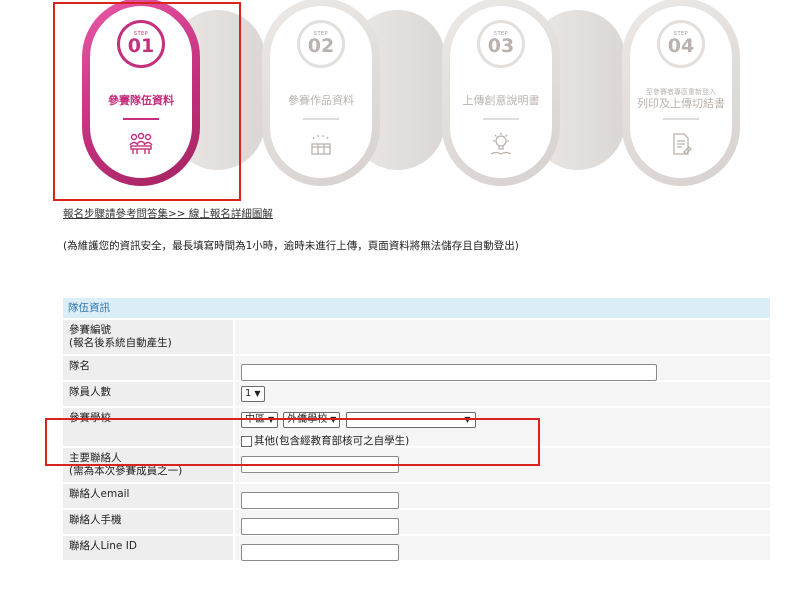 This screenshot has height=609, width=800. I want to click on form-row-entry-no: 參賽編號 (報名後系統自動產生), so click(416, 336).